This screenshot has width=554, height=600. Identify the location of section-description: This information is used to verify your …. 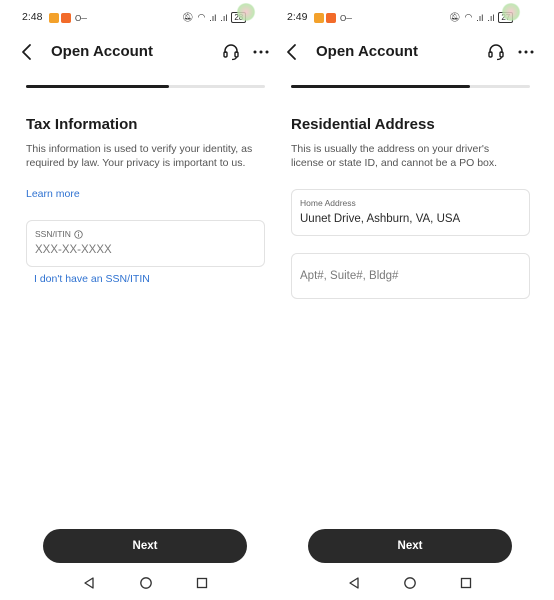
(139, 156).